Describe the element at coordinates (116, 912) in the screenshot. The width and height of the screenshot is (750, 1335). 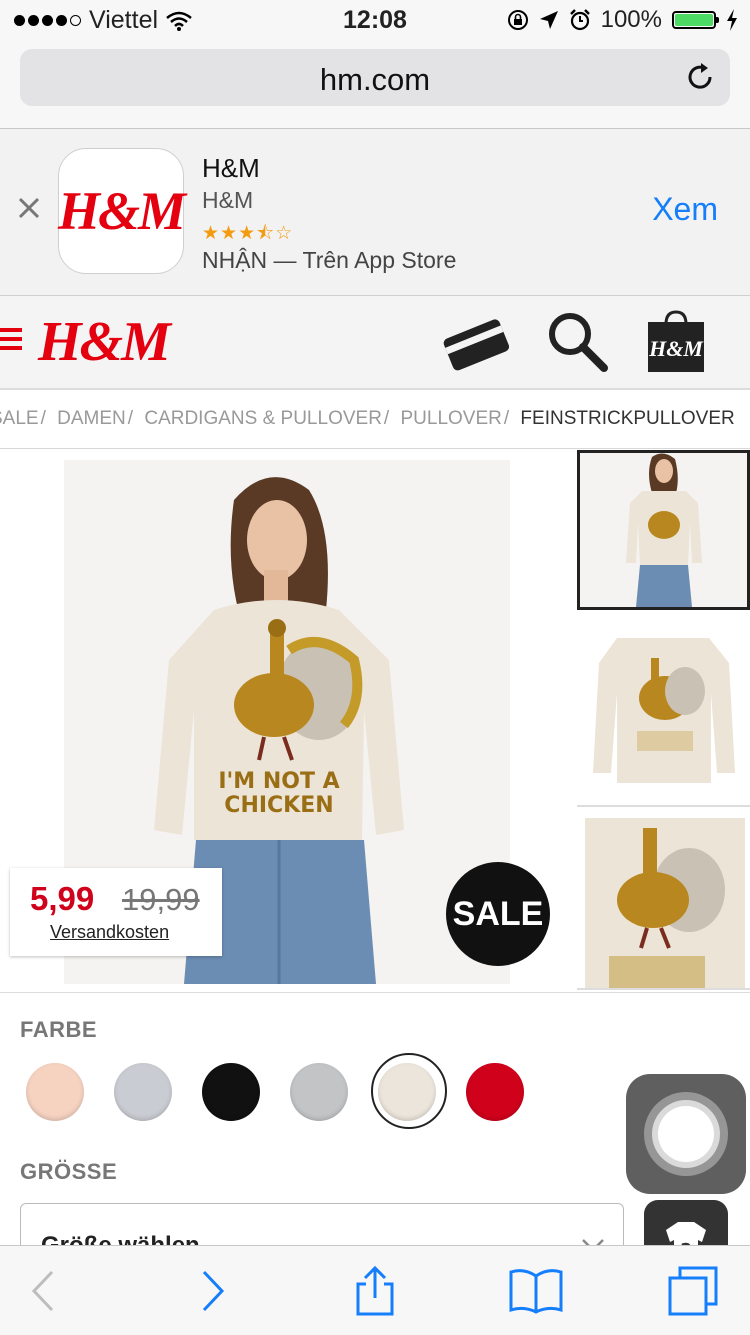
I see `price-box: 5,99 19,99 Versandkosten` at that location.